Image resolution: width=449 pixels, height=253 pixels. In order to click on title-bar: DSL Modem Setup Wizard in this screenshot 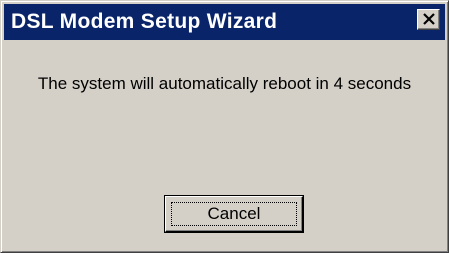, I will do `click(224, 22)`.